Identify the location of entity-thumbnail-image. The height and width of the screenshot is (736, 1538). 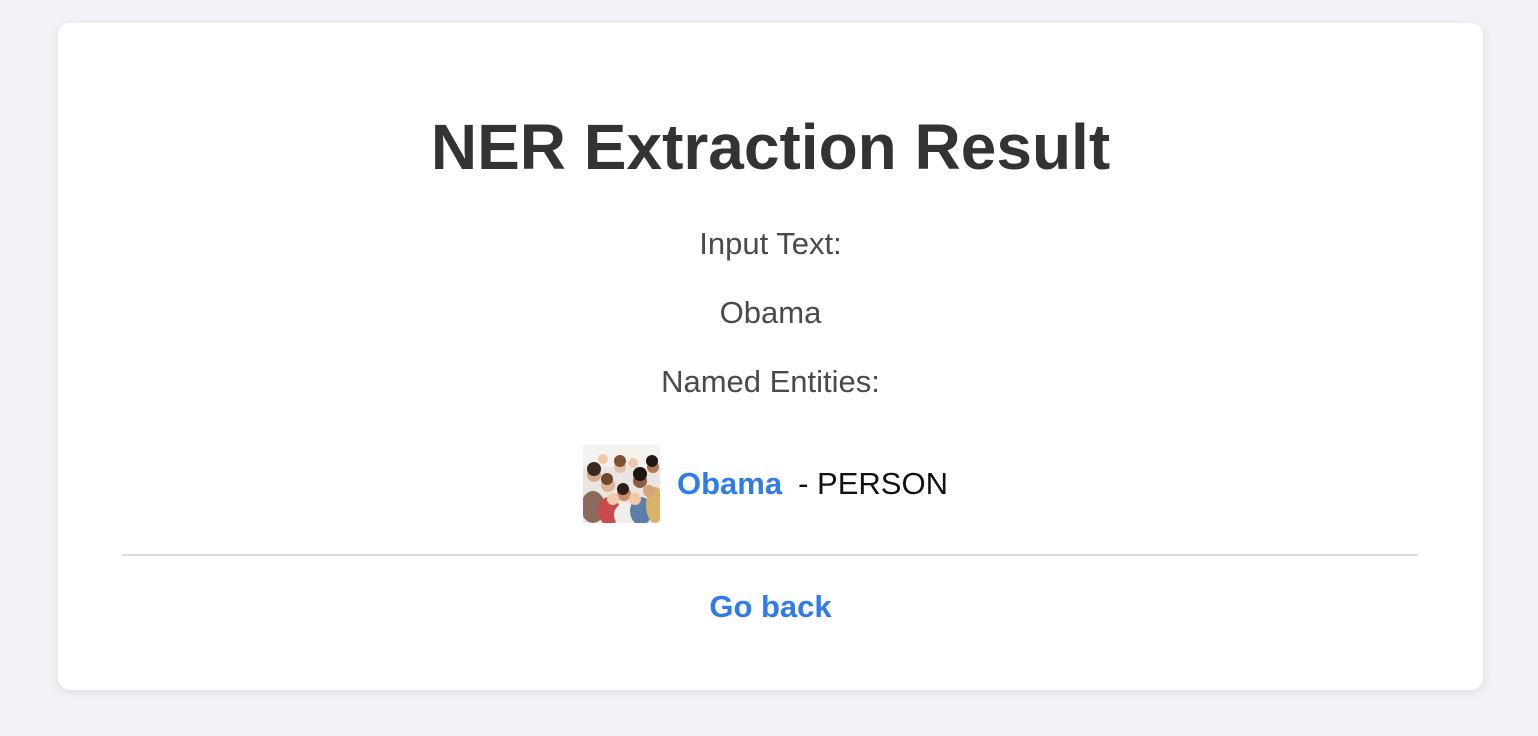
(621, 484).